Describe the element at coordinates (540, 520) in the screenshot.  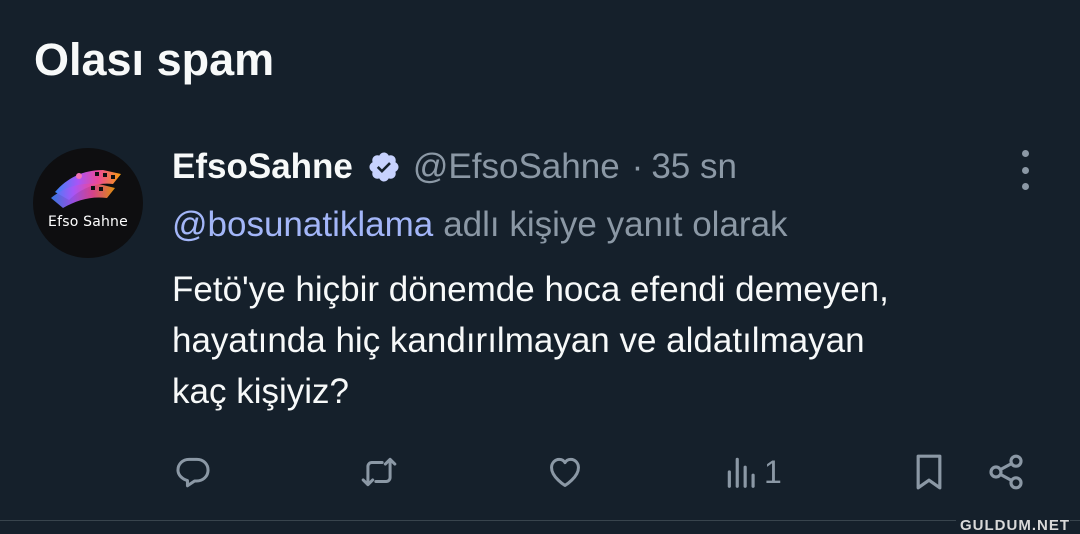
I see `bottom-divider` at that location.